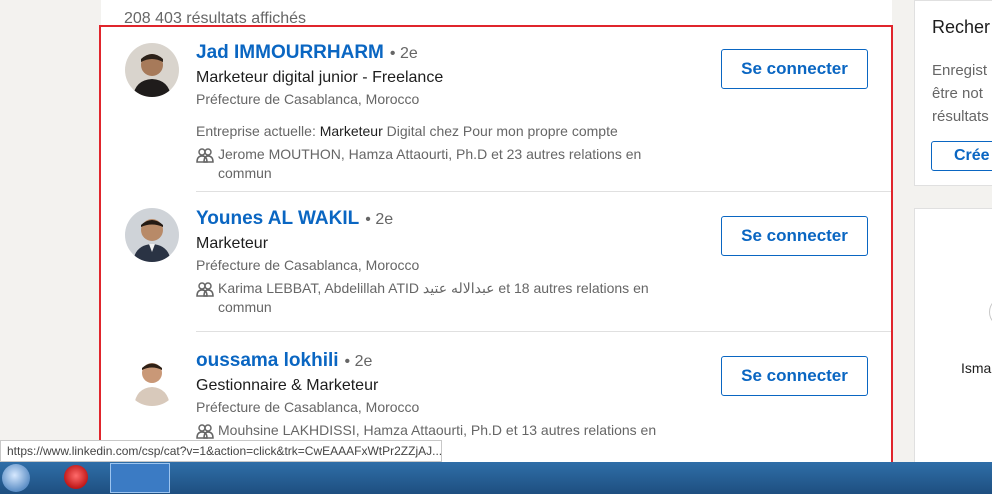  I want to click on saved-search-title: Recher, so click(961, 27).